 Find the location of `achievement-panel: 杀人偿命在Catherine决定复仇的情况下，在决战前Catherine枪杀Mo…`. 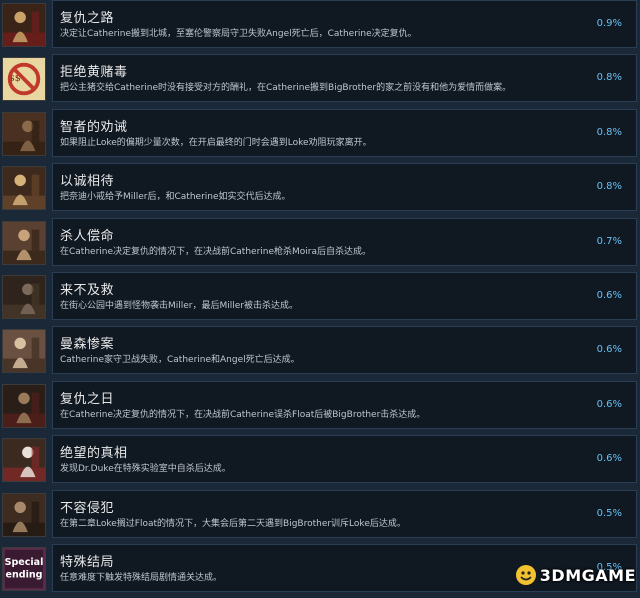

achievement-panel: 杀人偿命在Catherine决定复仇的情况下，在决战前Catherine枪杀Mo… is located at coordinates (344, 241).